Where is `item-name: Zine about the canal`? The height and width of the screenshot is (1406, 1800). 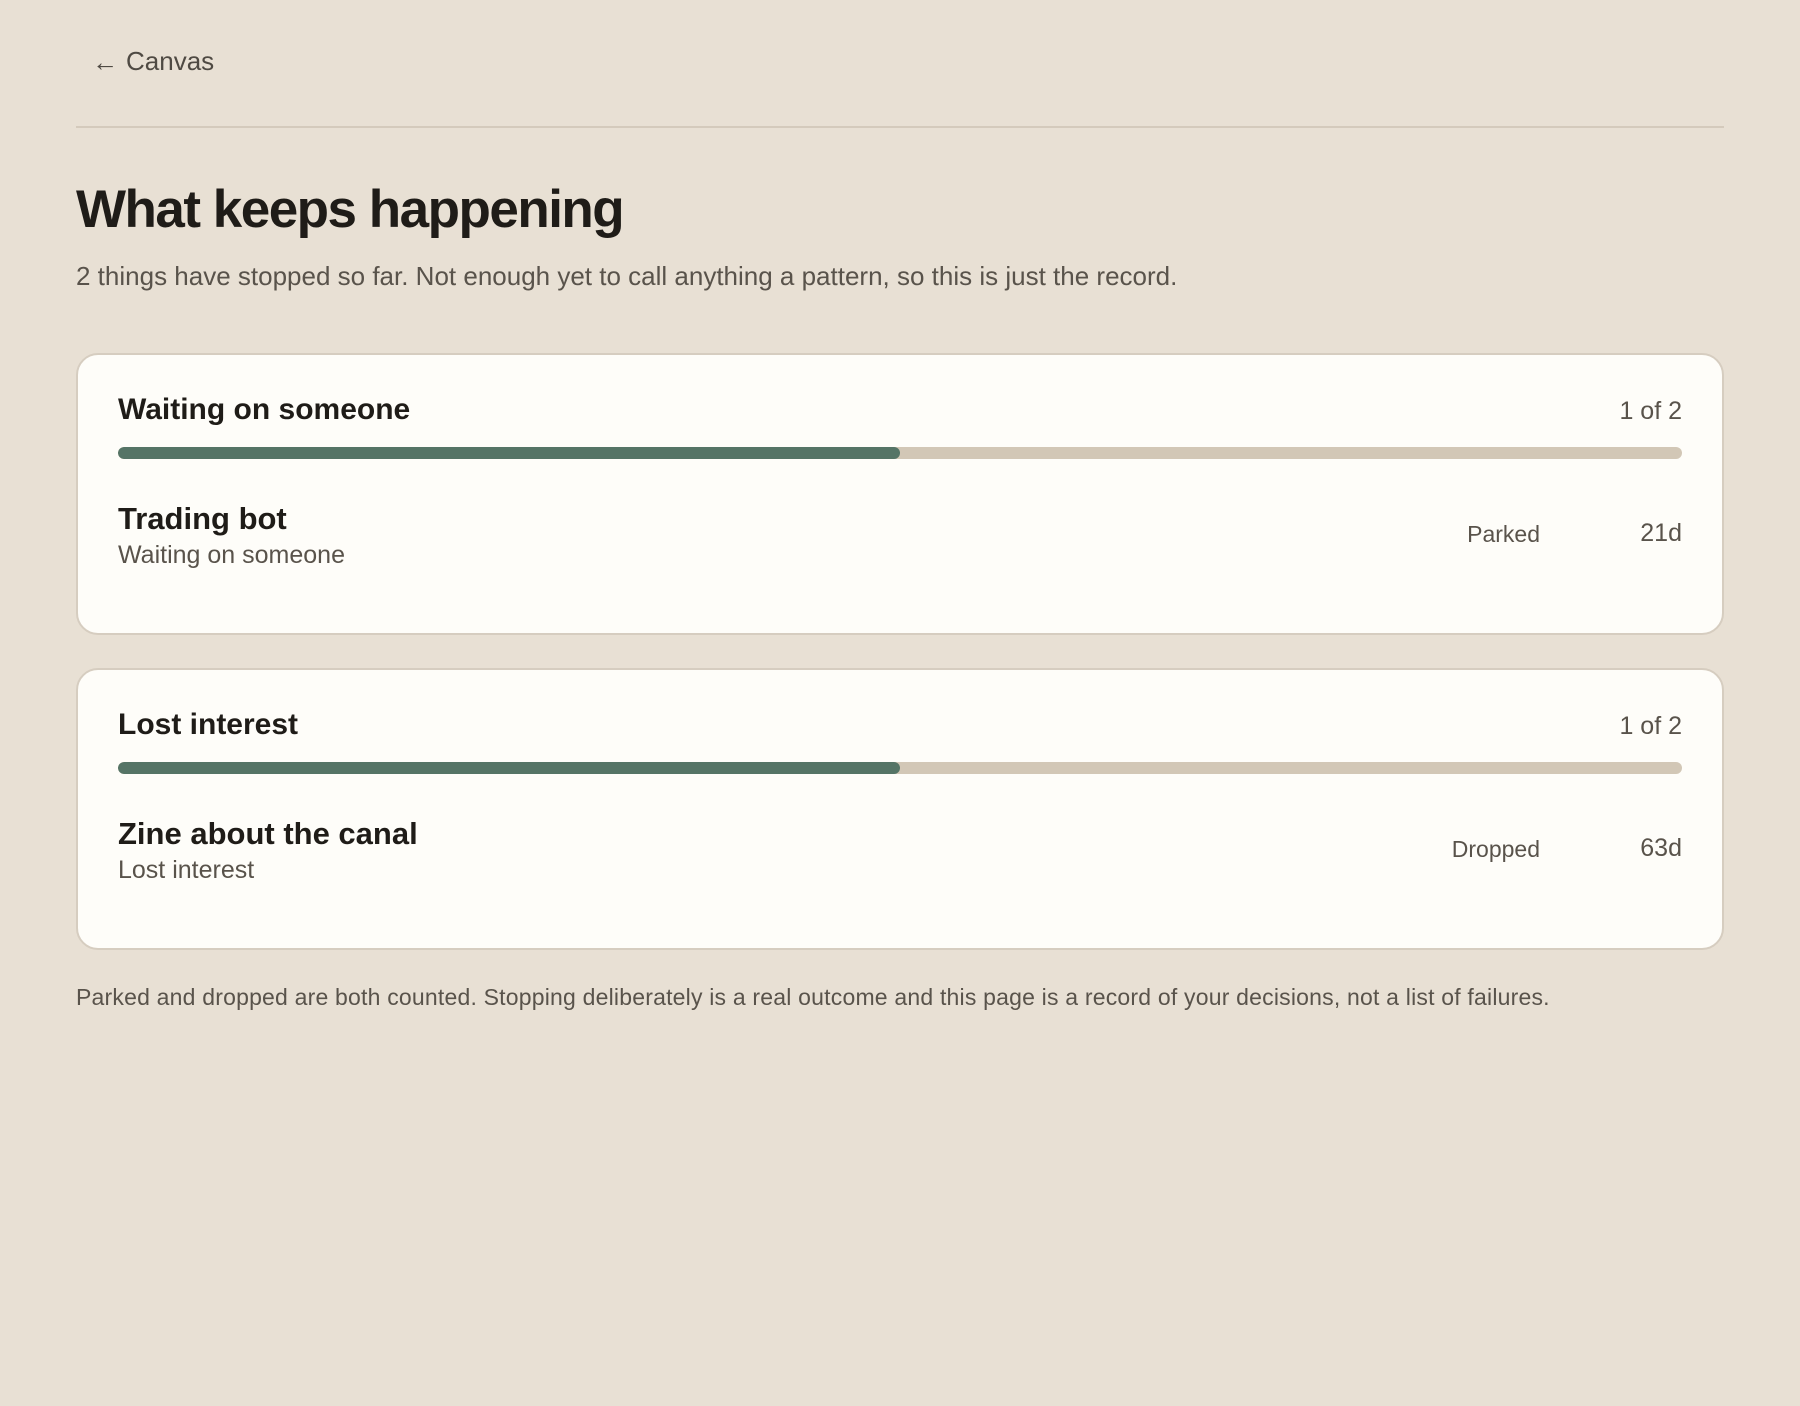 item-name: Zine about the canal is located at coordinates (268, 833).